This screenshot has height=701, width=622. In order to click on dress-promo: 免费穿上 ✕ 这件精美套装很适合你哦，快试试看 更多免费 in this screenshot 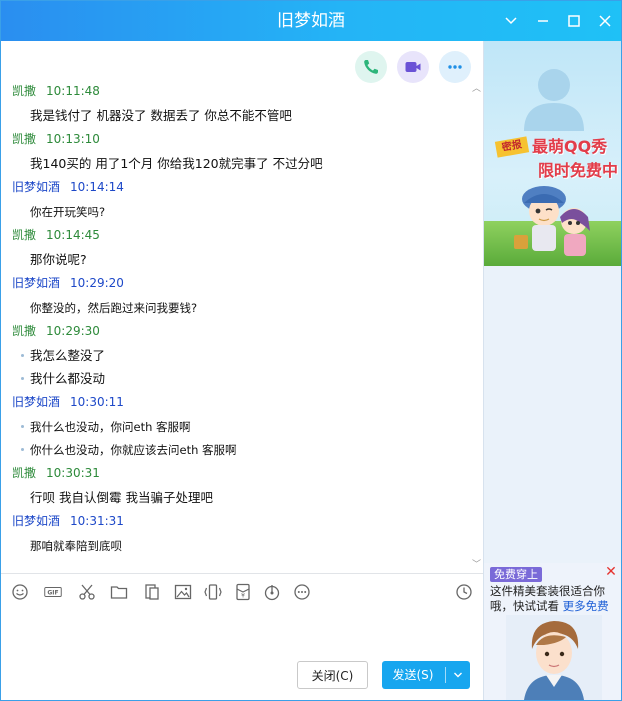, I will do `click(552, 631)`.